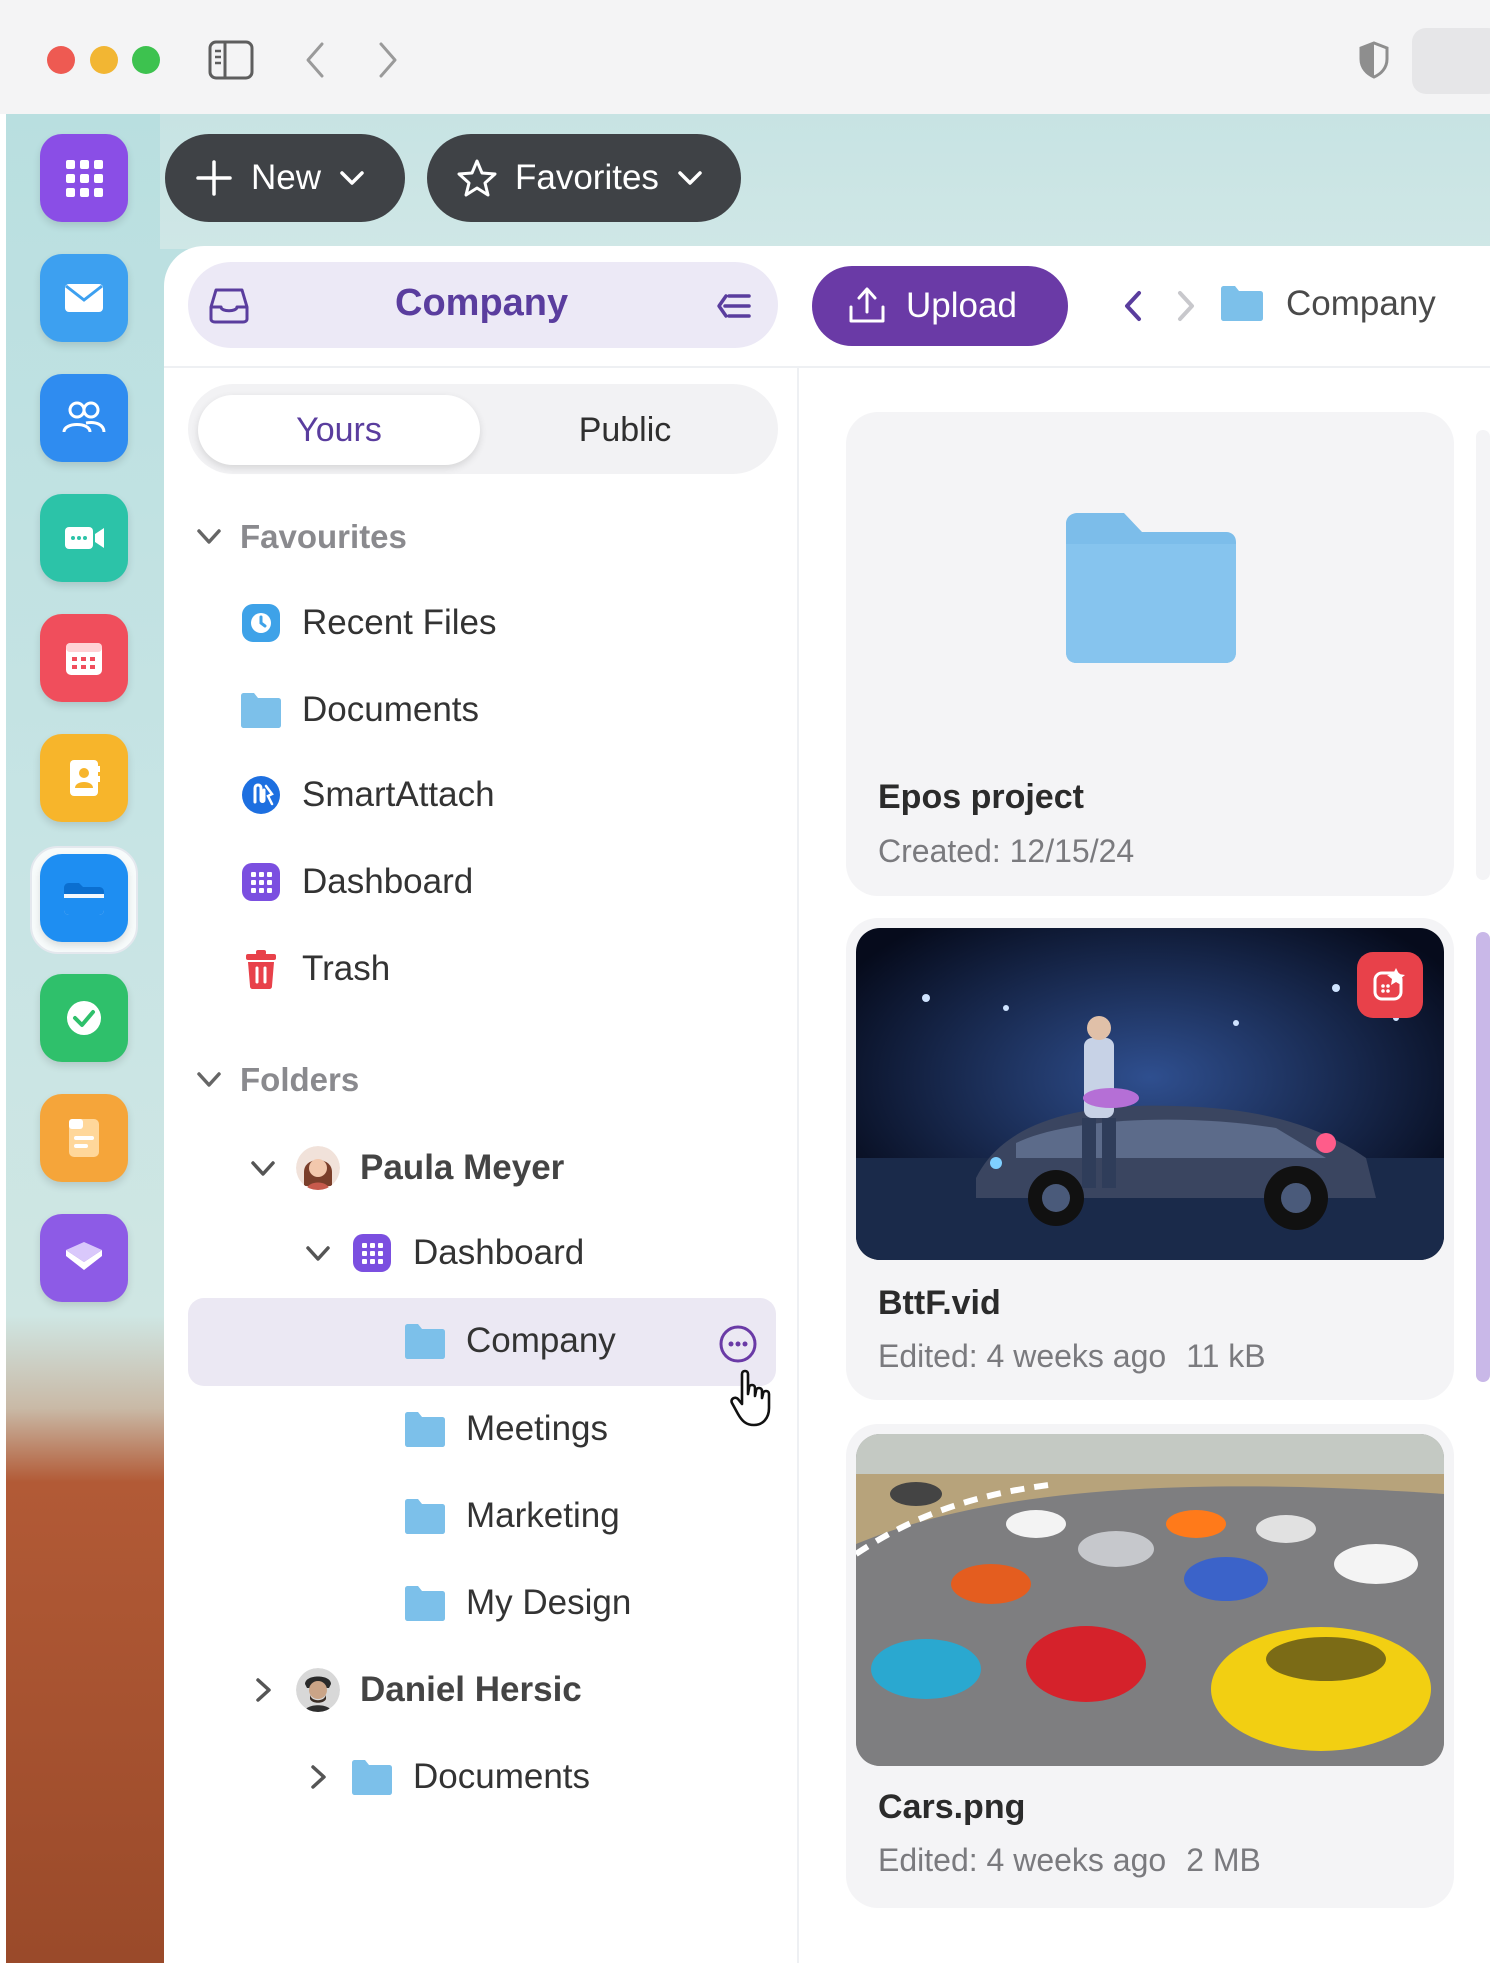 This screenshot has height=1963, width=1490. Describe the element at coordinates (261, 623) in the screenshot. I see `clock-icon` at that location.